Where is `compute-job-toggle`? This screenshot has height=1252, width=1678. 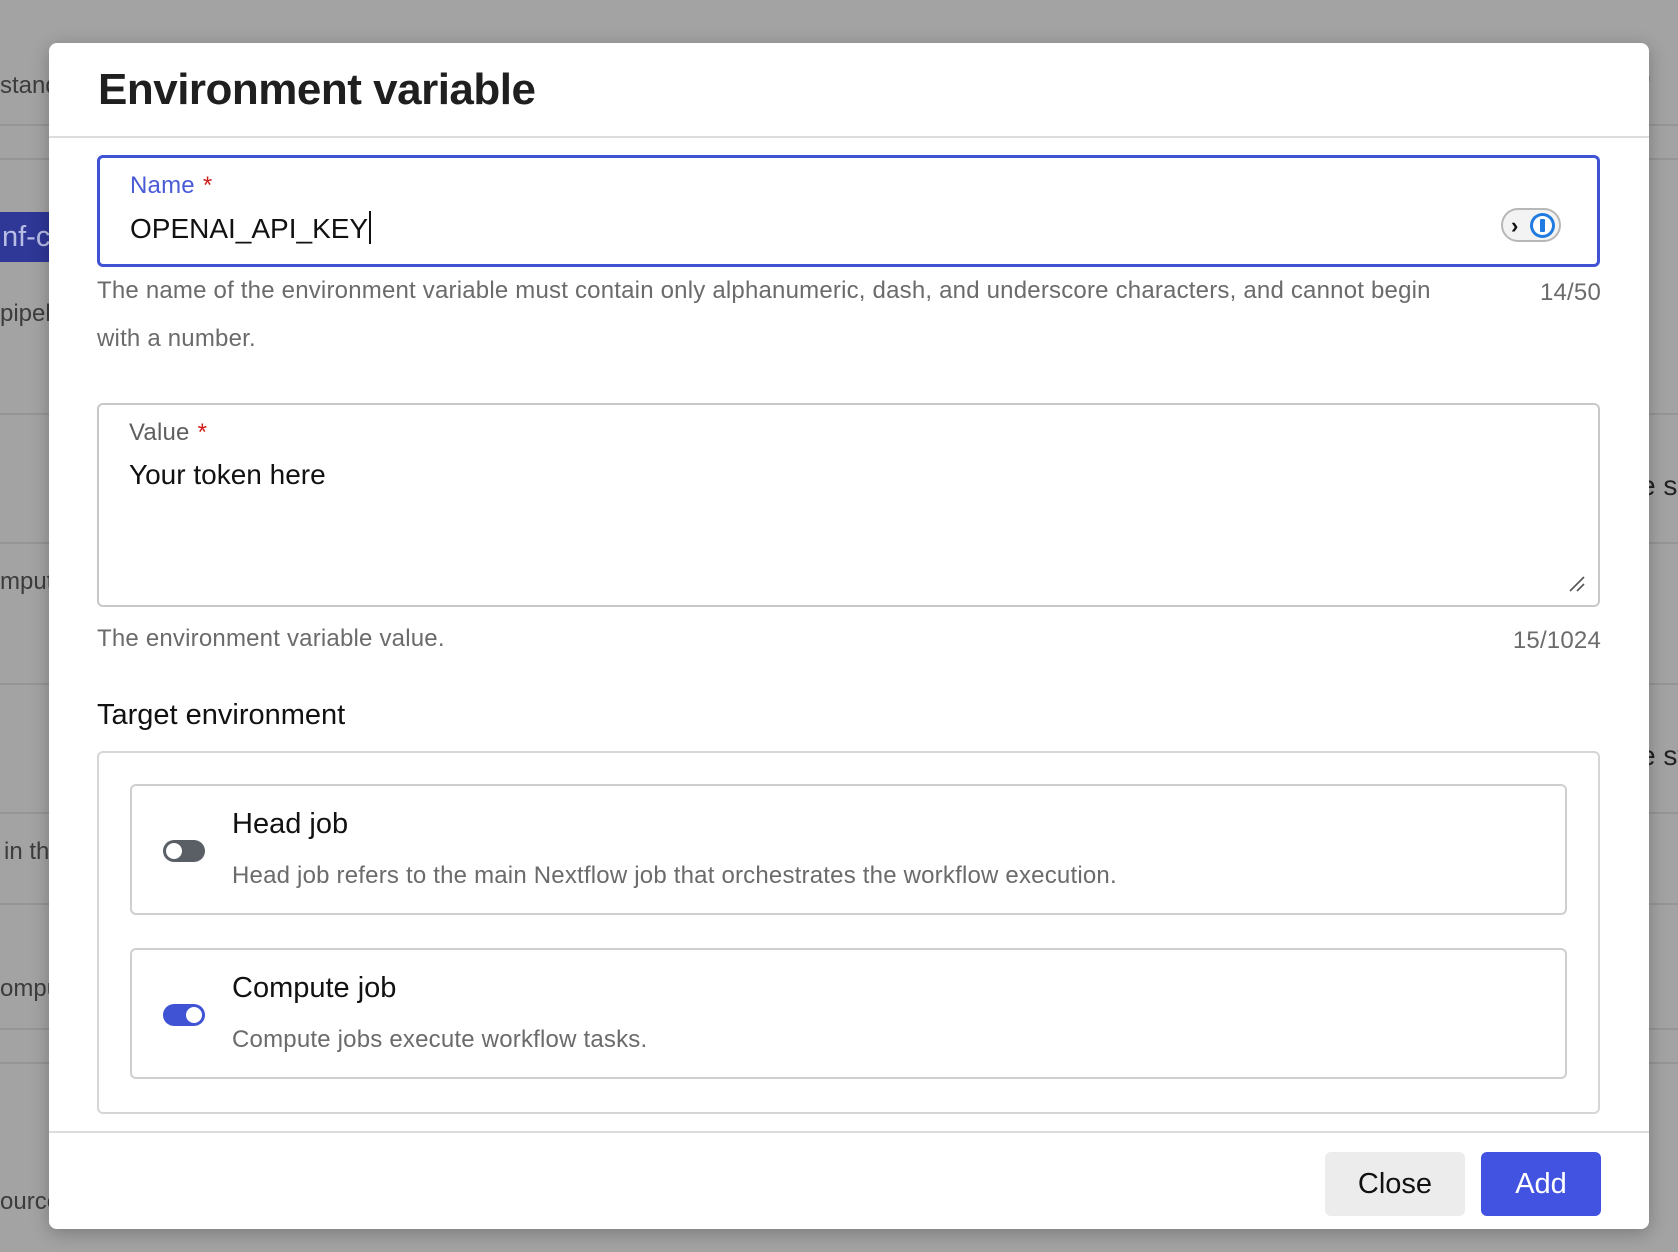 compute-job-toggle is located at coordinates (184, 1015).